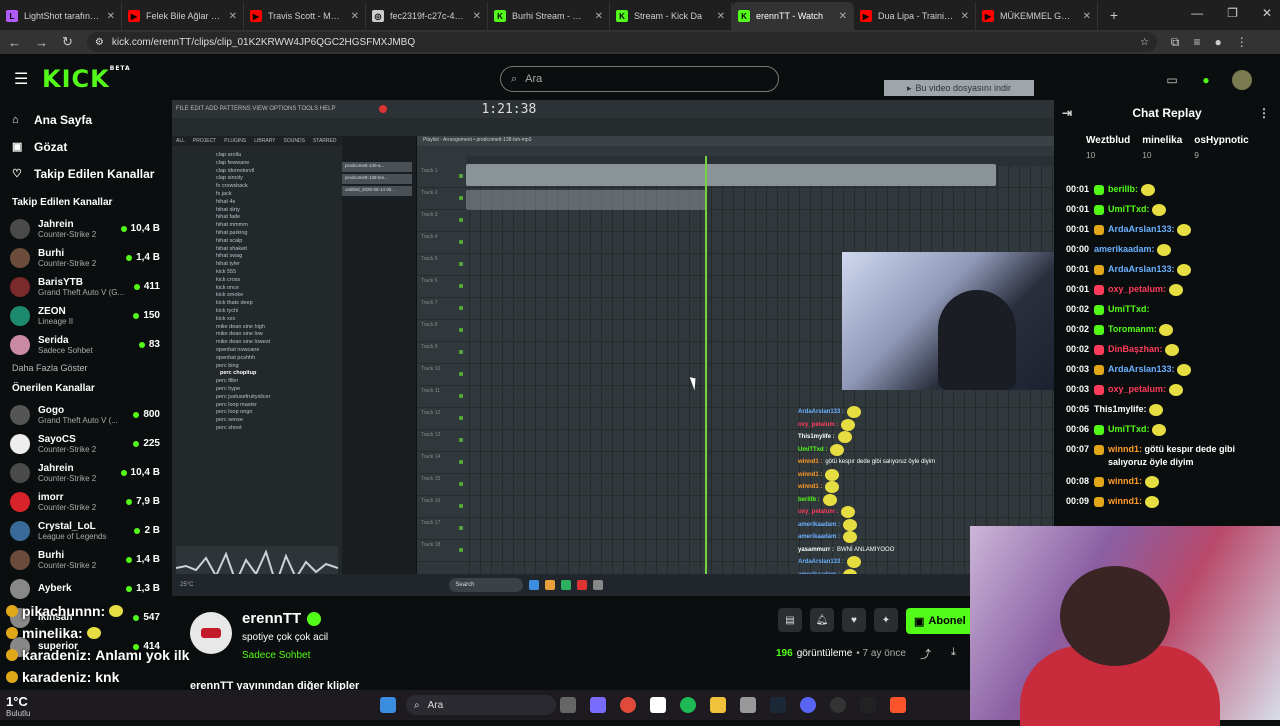 The width and height of the screenshot is (1280, 726). What do you see at coordinates (85, 501) in the screenshot?
I see `sidebar-channel: imorr Counter-Strike 2 7,9 B` at bounding box center [85, 501].